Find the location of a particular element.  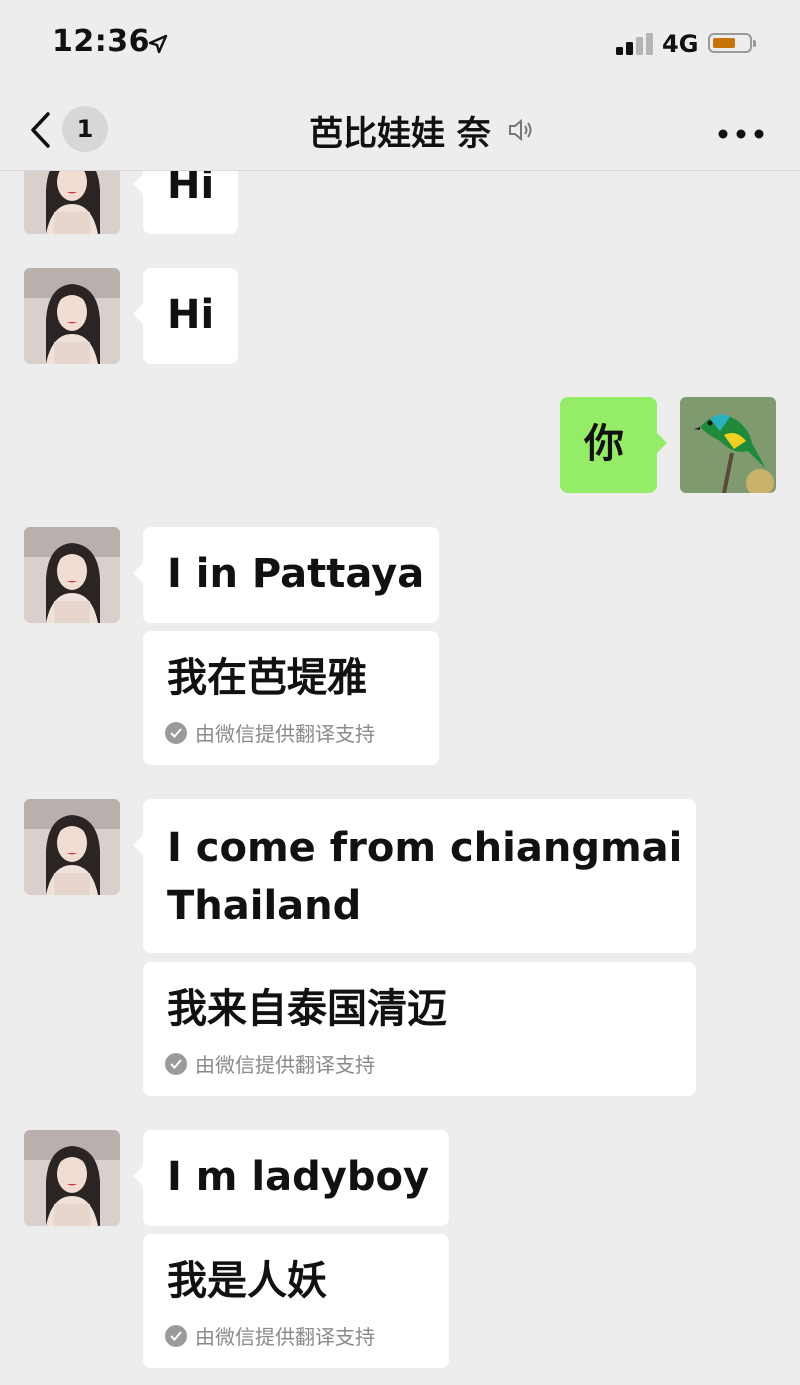

message-text: I m ladyboy is located at coordinates (298, 1177).